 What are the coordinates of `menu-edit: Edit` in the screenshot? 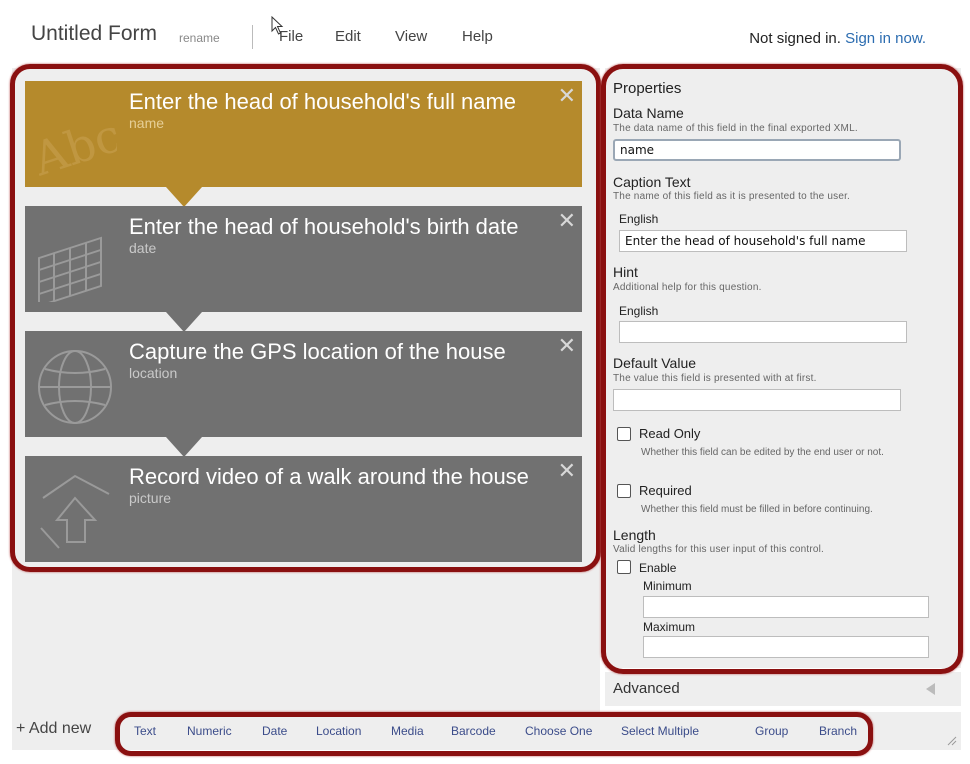 It's located at (348, 36).